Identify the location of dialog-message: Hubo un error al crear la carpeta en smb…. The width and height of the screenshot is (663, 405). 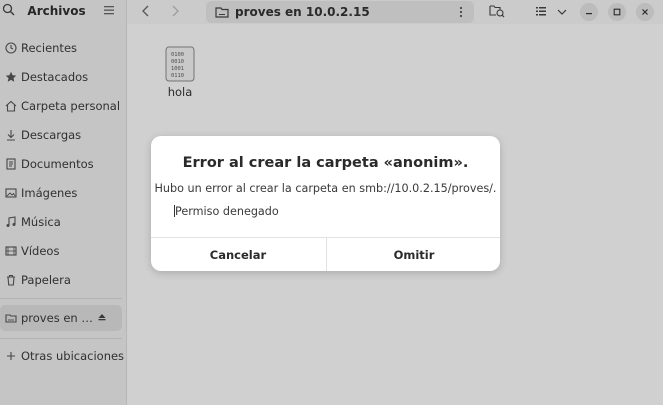
(325, 188).